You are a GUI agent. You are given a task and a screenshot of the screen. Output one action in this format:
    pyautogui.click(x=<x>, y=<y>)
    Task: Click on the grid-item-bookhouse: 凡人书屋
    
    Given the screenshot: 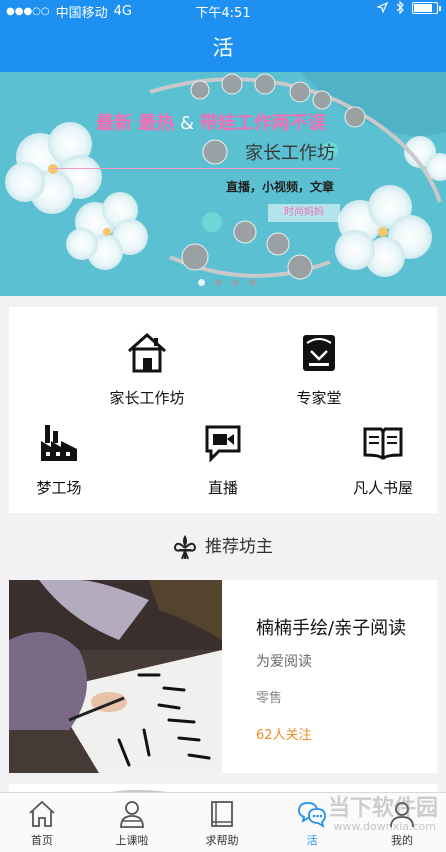 What is the action you would take?
    pyautogui.click(x=383, y=459)
    